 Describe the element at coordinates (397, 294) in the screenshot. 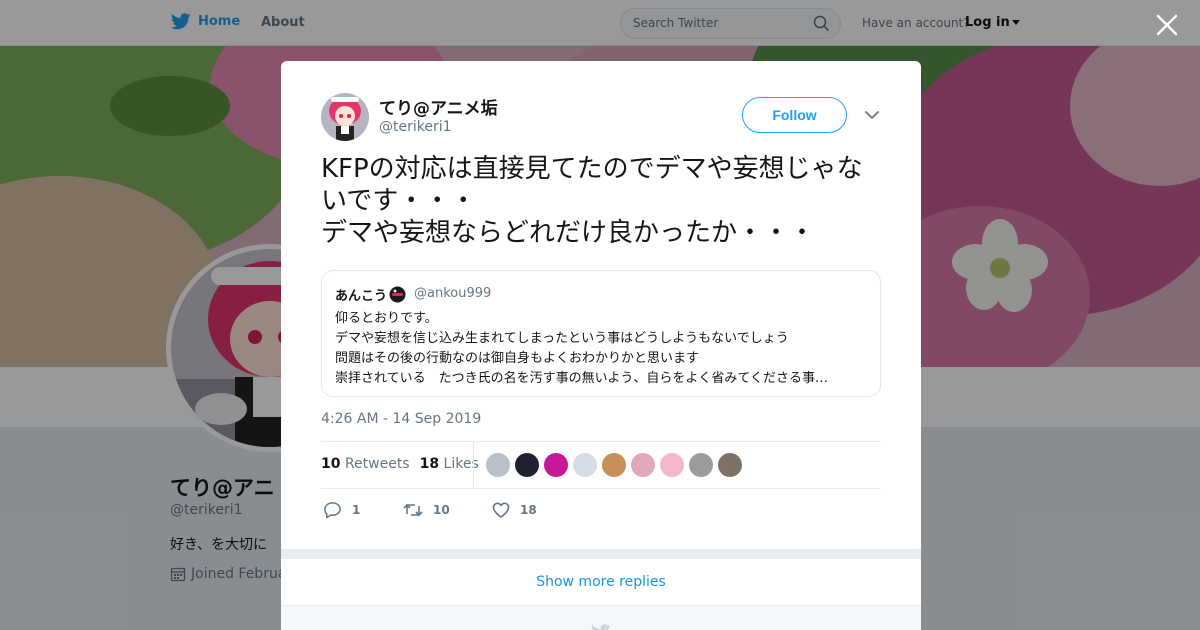

I see `emoji-icon` at that location.